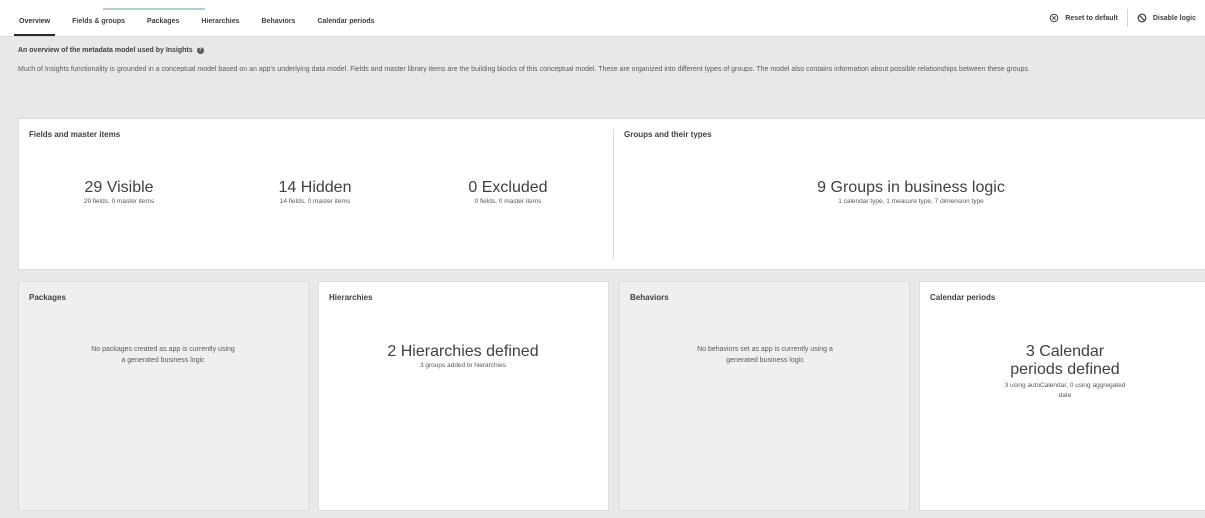 The image size is (1205, 518). Describe the element at coordinates (34, 18) in the screenshot. I see `tab-overview: Overview` at that location.